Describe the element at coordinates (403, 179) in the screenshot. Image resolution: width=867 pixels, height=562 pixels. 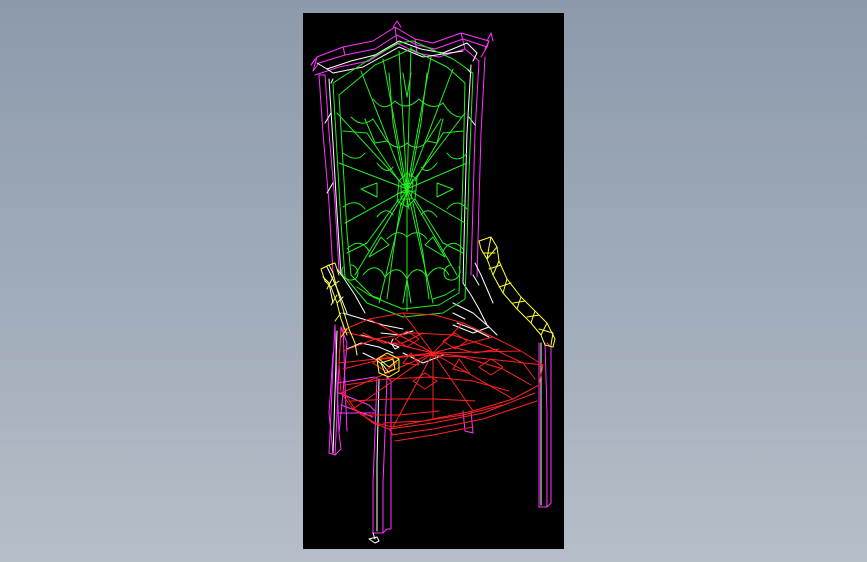
I see `backrest-webbing-wireframe` at that location.